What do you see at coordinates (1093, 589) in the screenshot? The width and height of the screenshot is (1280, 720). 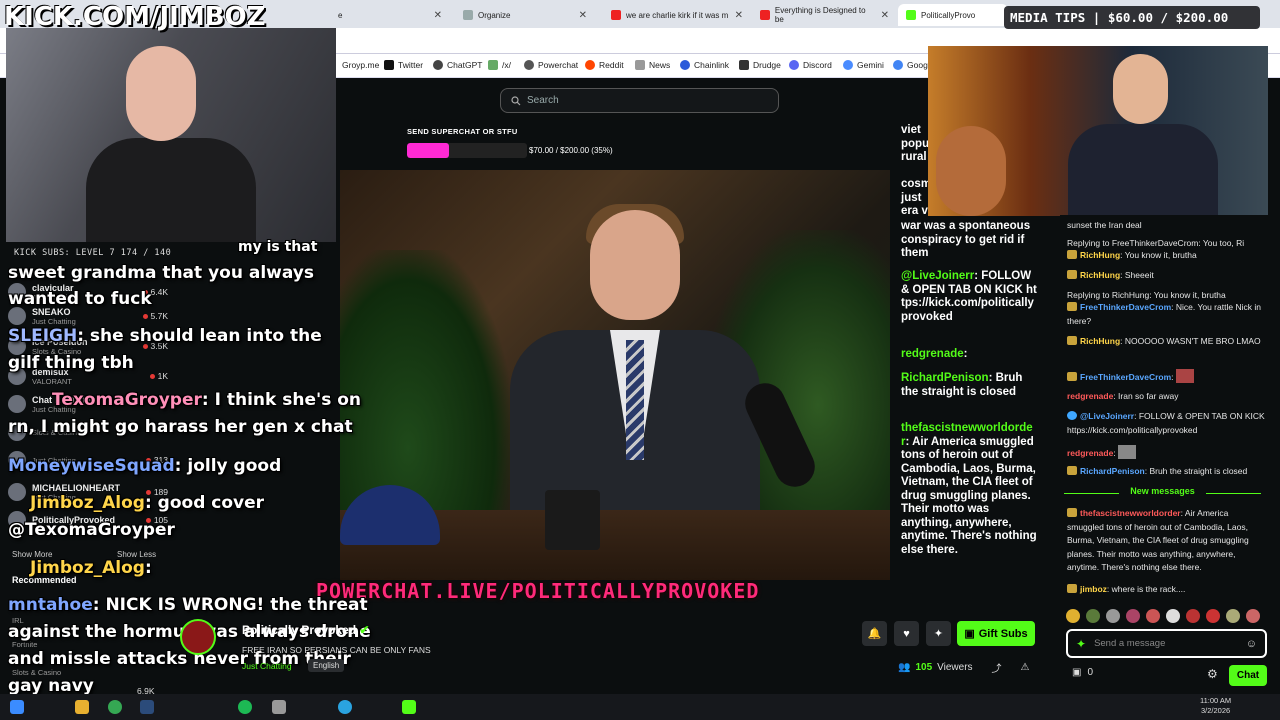 I see `chat-username: jimboz` at bounding box center [1093, 589].